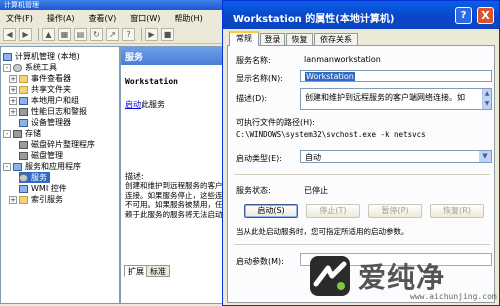 This screenshot has width=500, height=306. Describe the element at coordinates (486, 94) in the screenshot. I see `scroll-up-icon: ▲` at that location.